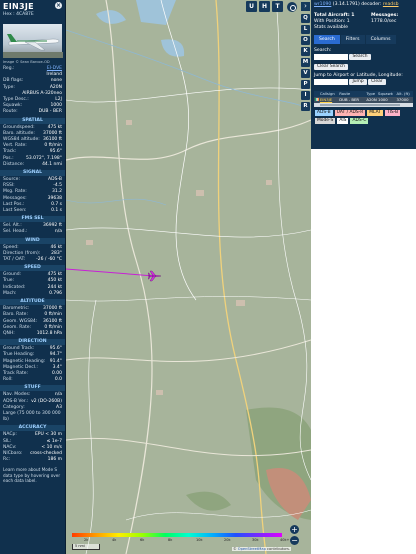  Describe the element at coordinates (255, 540) in the screenshot. I see `altitude-tick: 30k` at that location.